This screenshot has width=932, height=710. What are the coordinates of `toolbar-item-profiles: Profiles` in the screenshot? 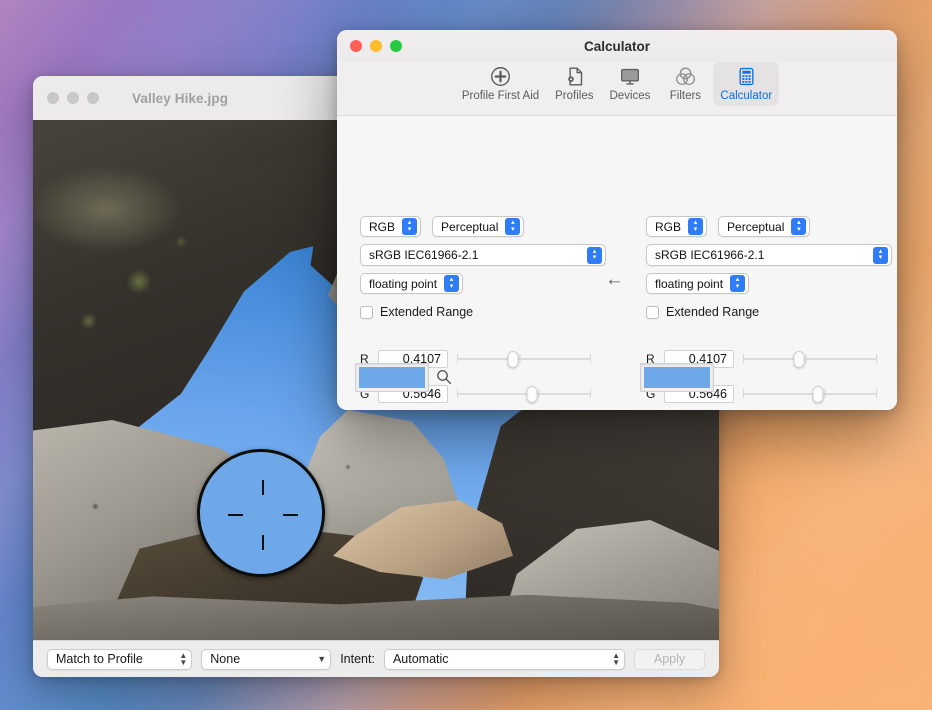 It's located at (574, 84).